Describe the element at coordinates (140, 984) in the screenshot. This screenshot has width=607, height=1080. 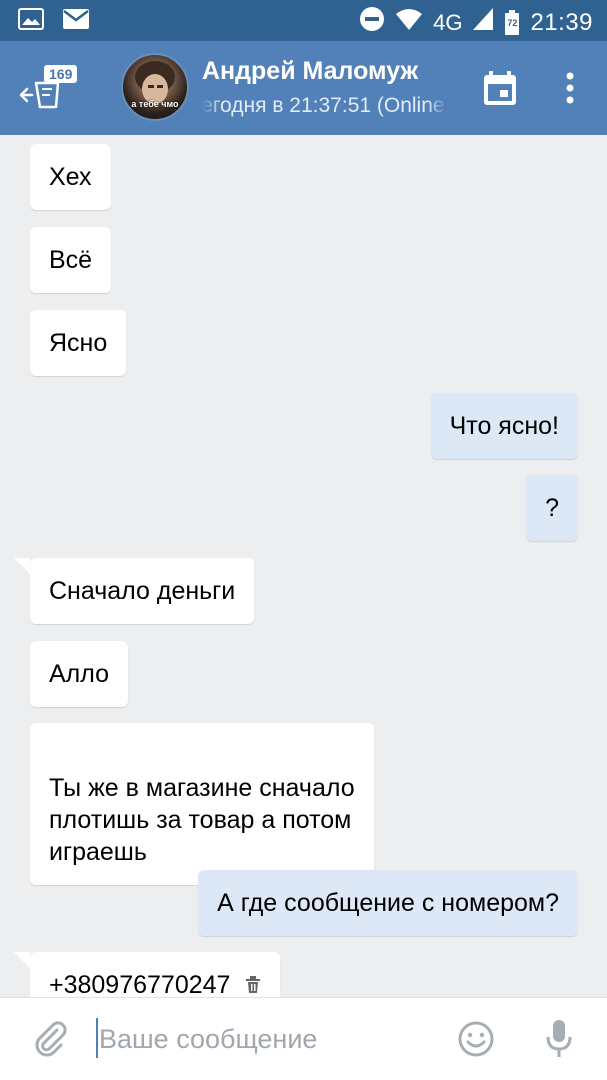
I see `message-text: +380976770247` at that location.